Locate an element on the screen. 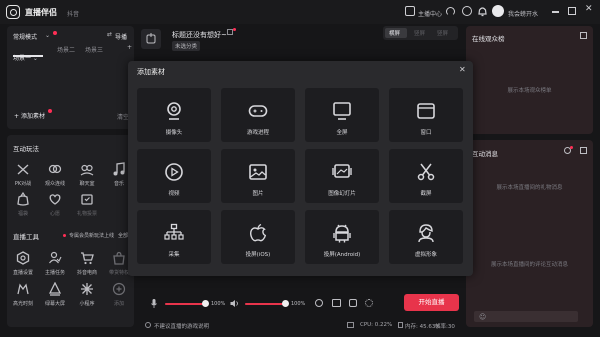  tile-image: 图片 is located at coordinates (258, 176).